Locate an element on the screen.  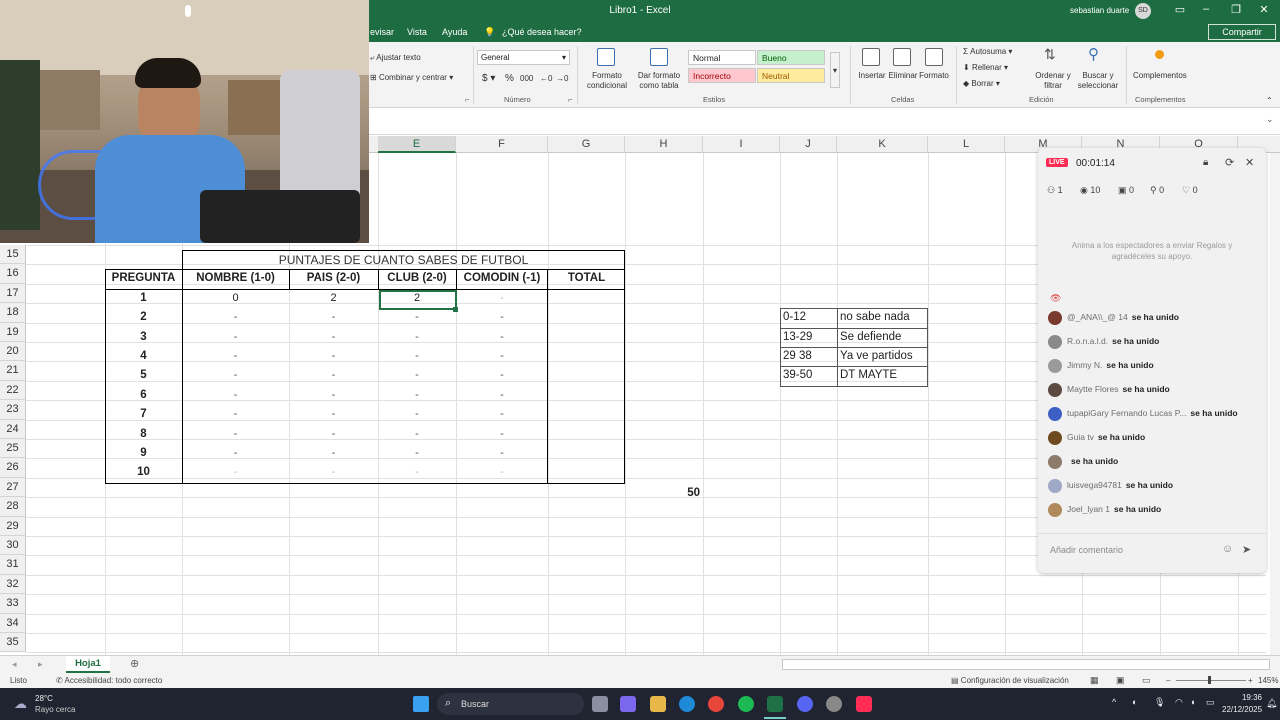
tab-hoja1: Hoja1 is located at coordinates (88, 664).